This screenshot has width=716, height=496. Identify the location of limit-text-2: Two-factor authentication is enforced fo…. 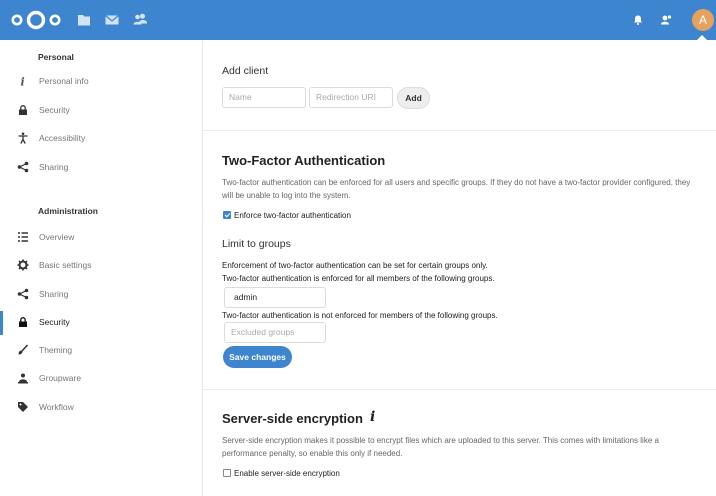
(358, 278).